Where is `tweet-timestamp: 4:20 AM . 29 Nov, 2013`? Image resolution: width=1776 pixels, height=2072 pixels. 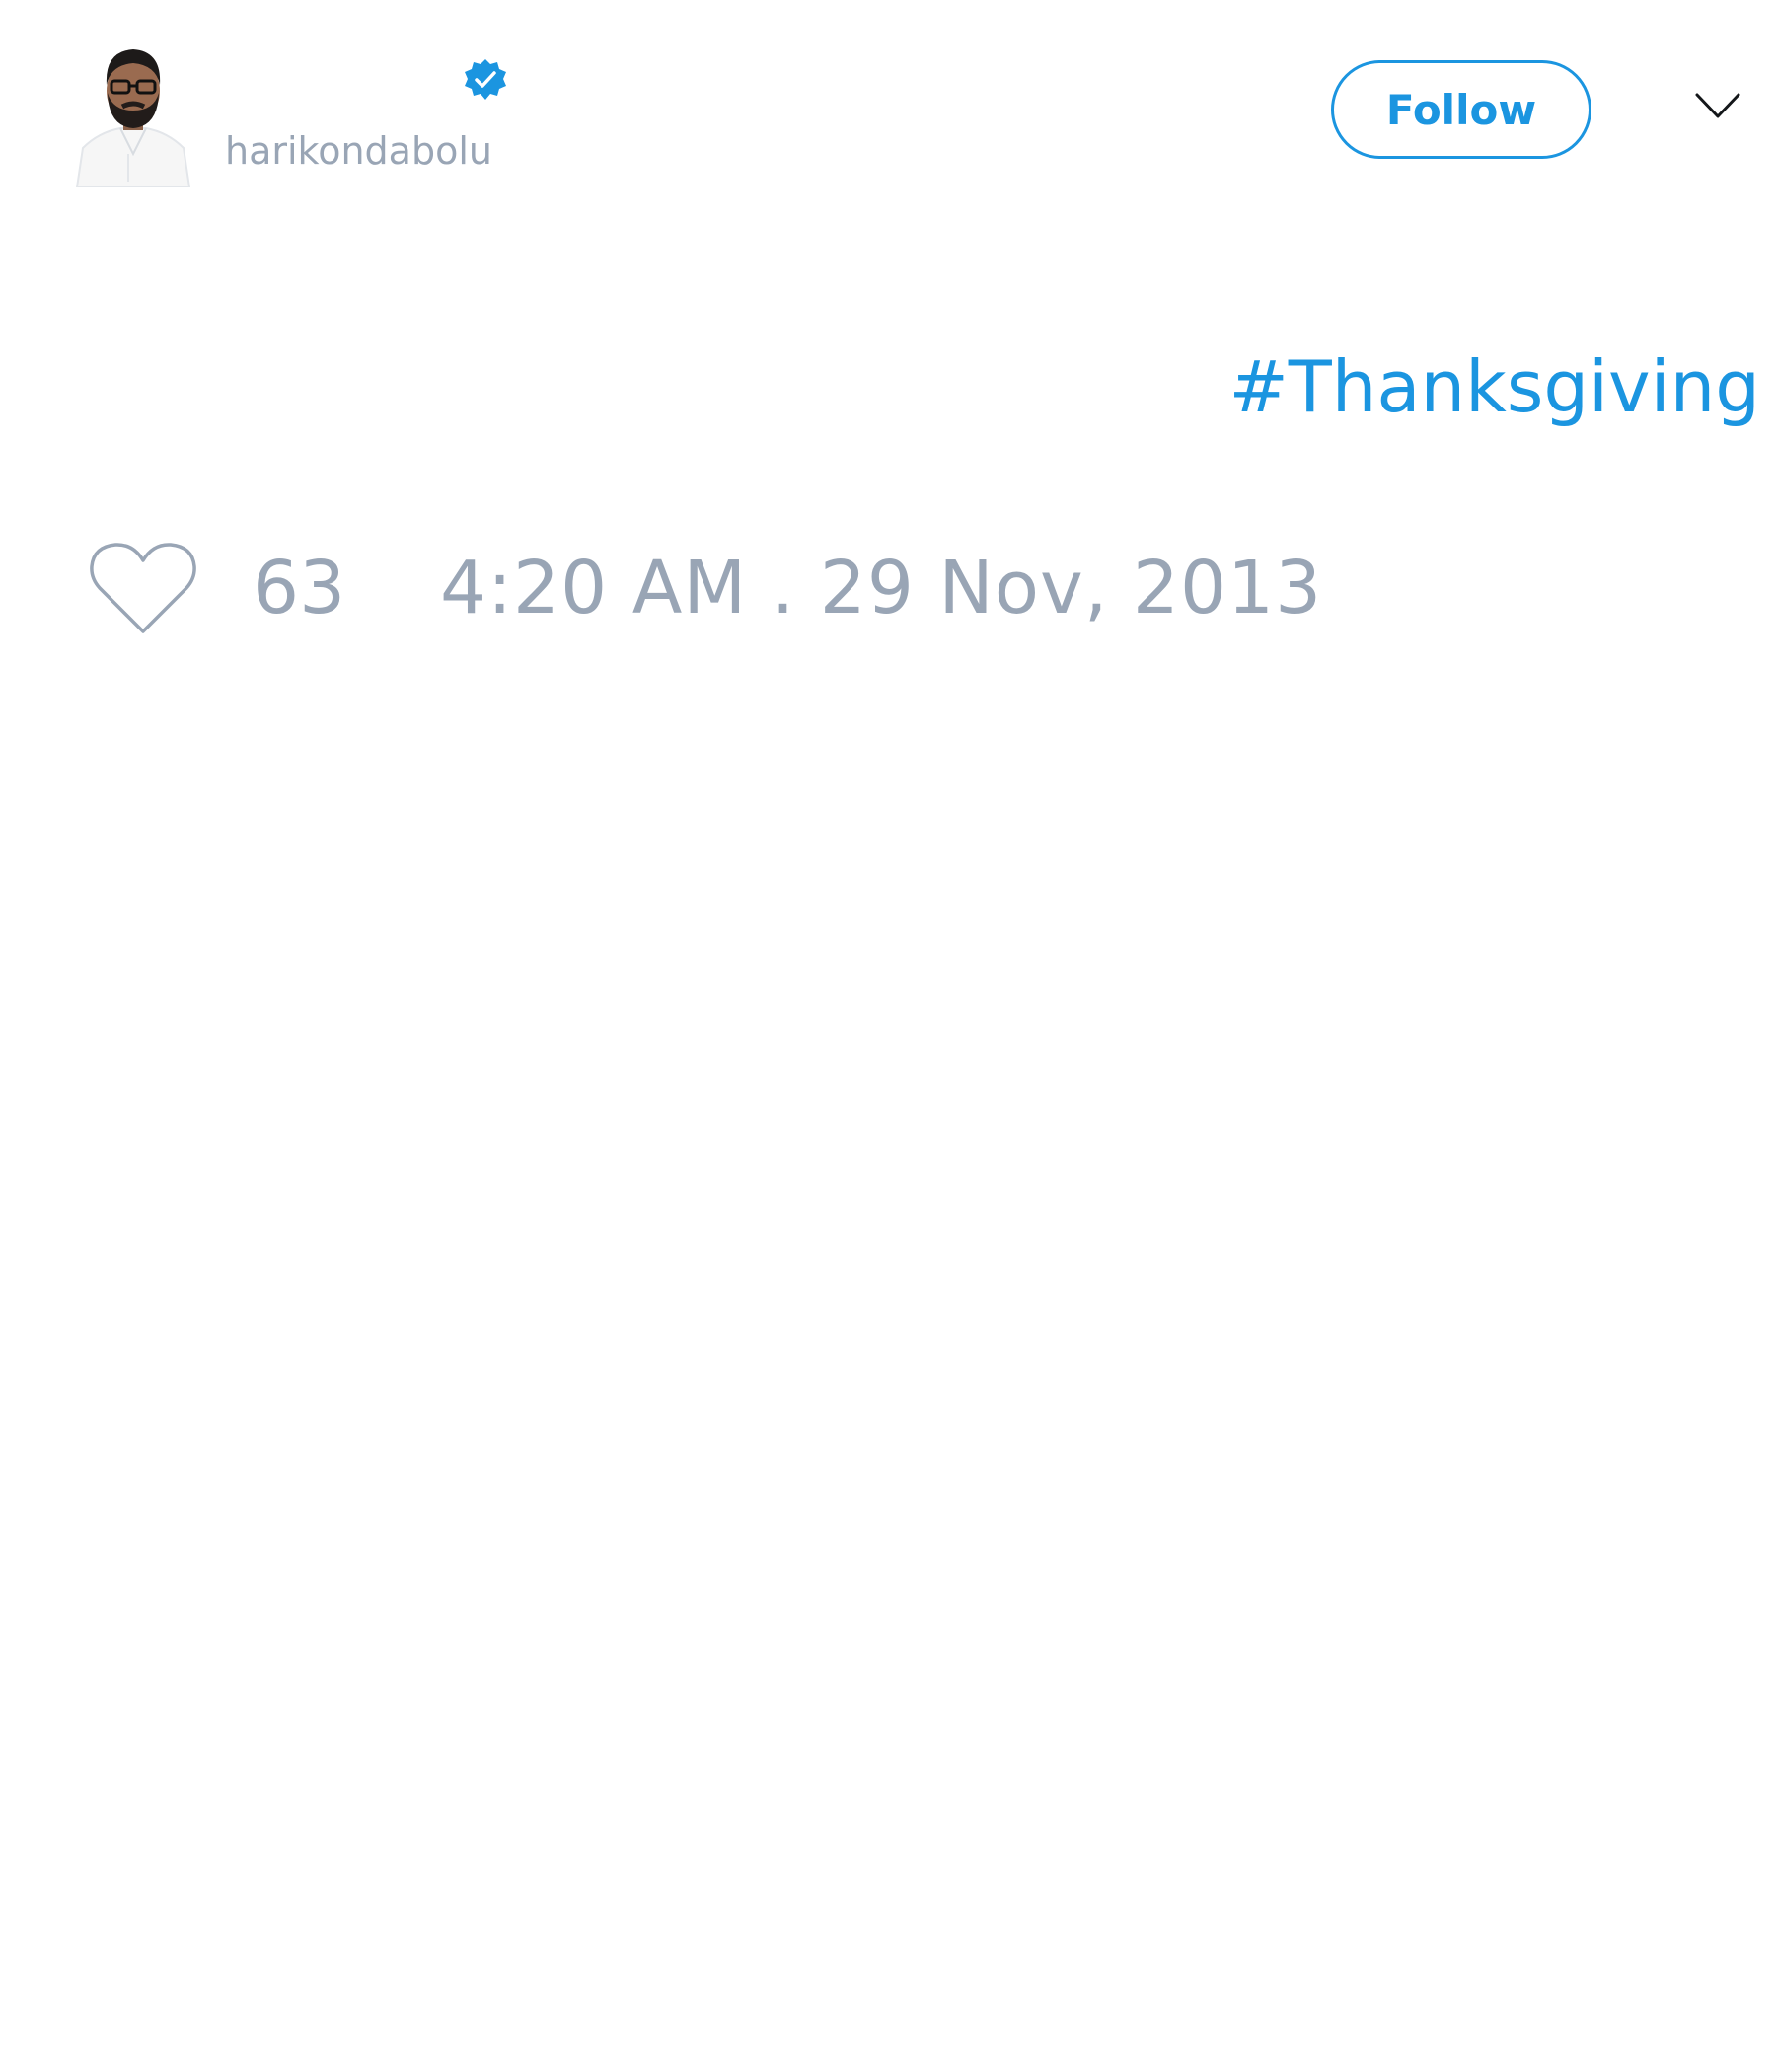 tweet-timestamp: 4:20 AM . 29 Nov, 2013 is located at coordinates (881, 588).